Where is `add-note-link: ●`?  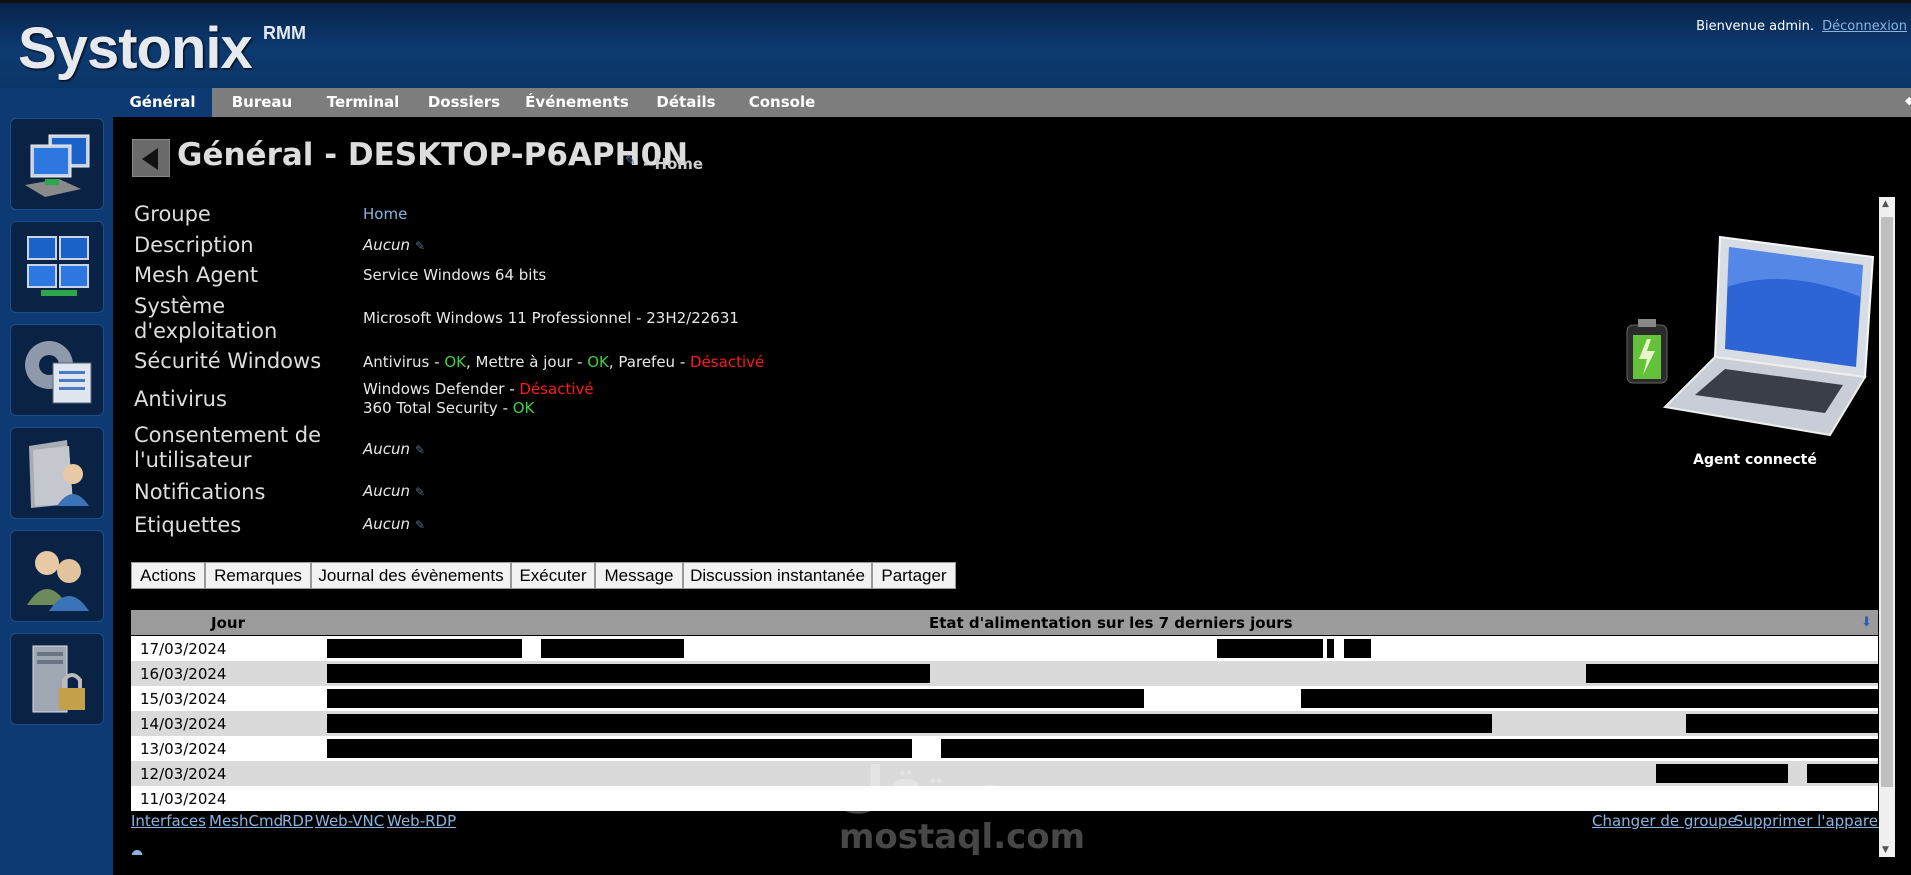 add-note-link: ● is located at coordinates (137, 851).